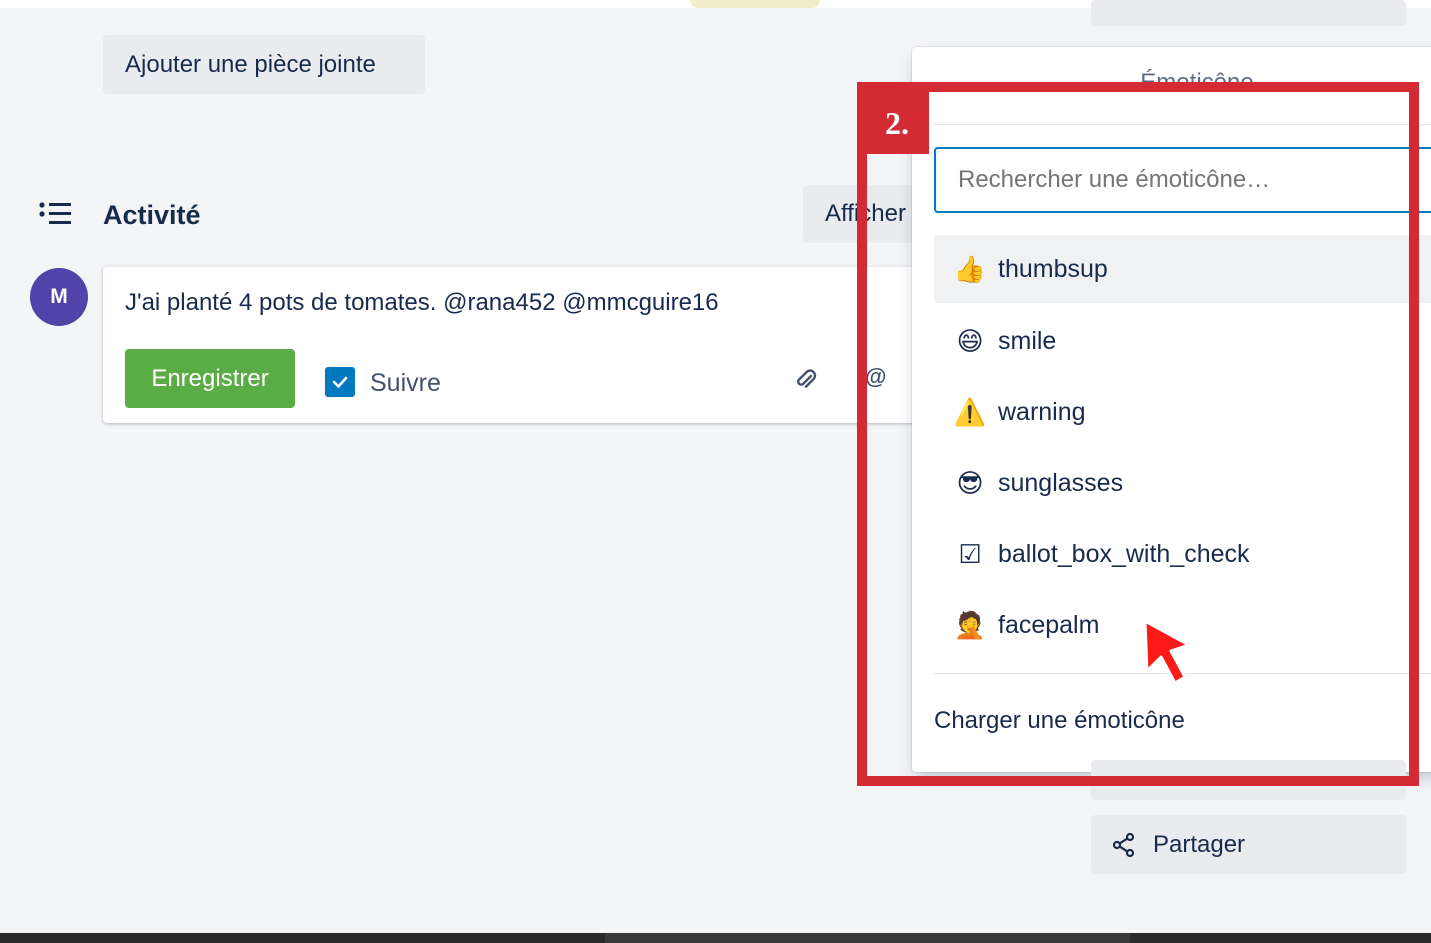 This screenshot has height=943, width=1431. I want to click on annotation-step-label: 2., so click(897, 123).